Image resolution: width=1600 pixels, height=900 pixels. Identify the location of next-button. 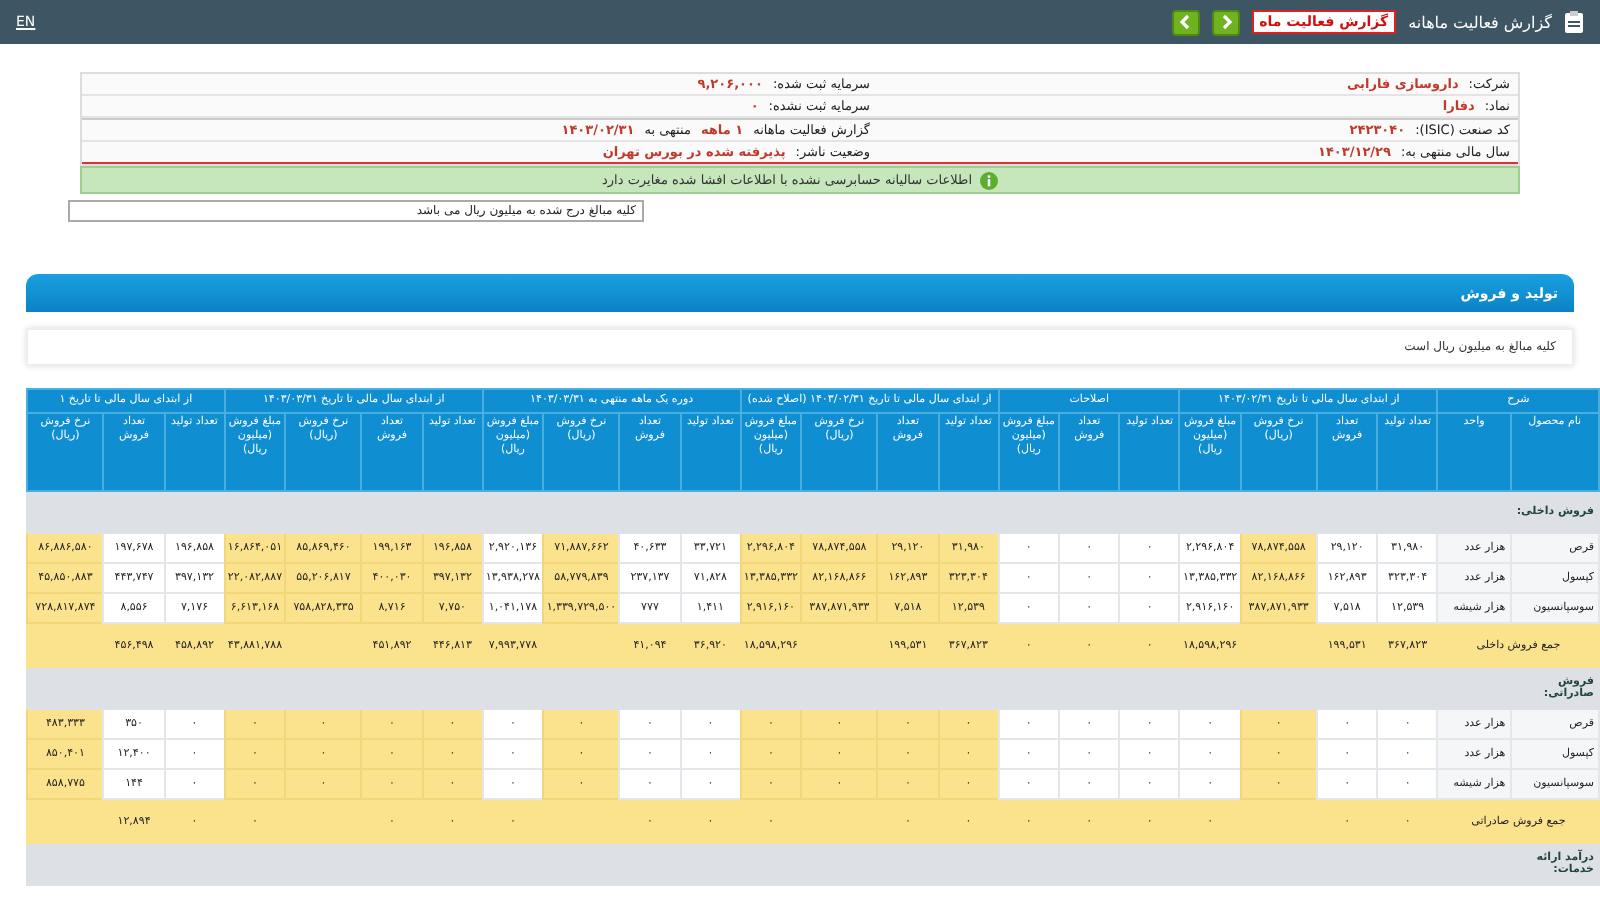
(1225, 22).